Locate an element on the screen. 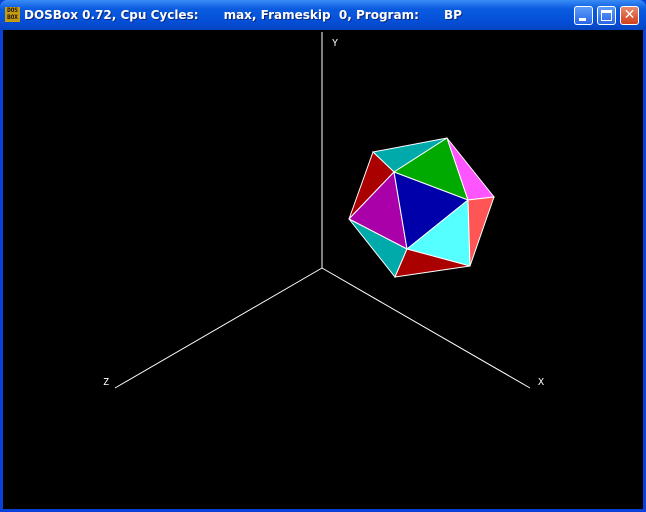  icosahedron is located at coordinates (421, 207).